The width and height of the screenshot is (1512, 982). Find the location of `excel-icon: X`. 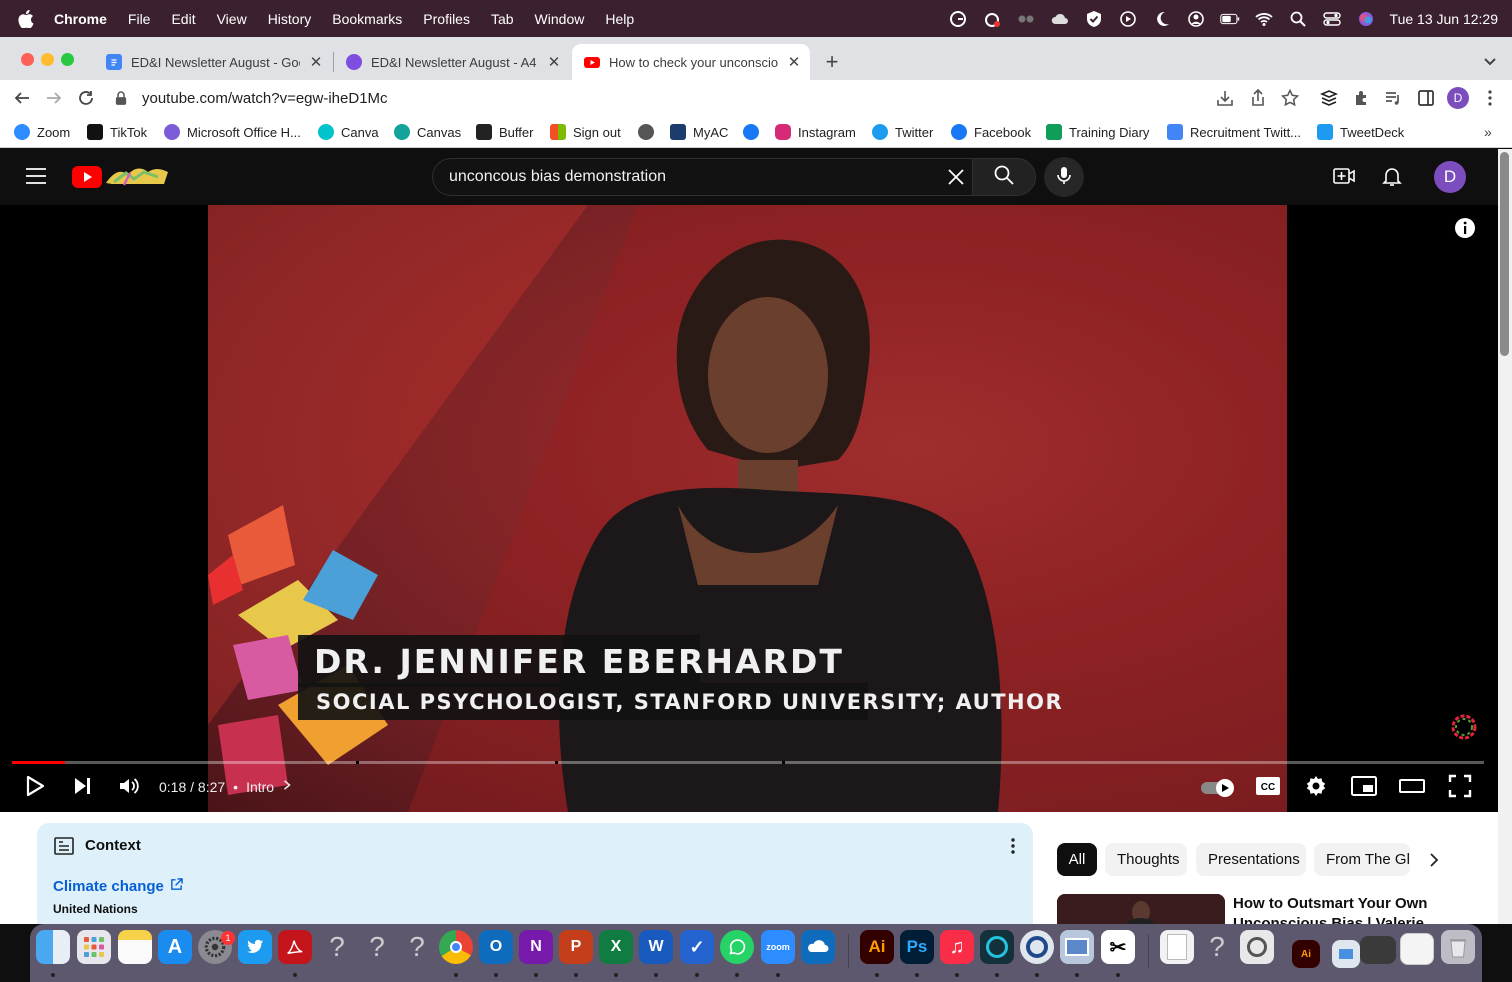

excel-icon: X is located at coordinates (616, 947).